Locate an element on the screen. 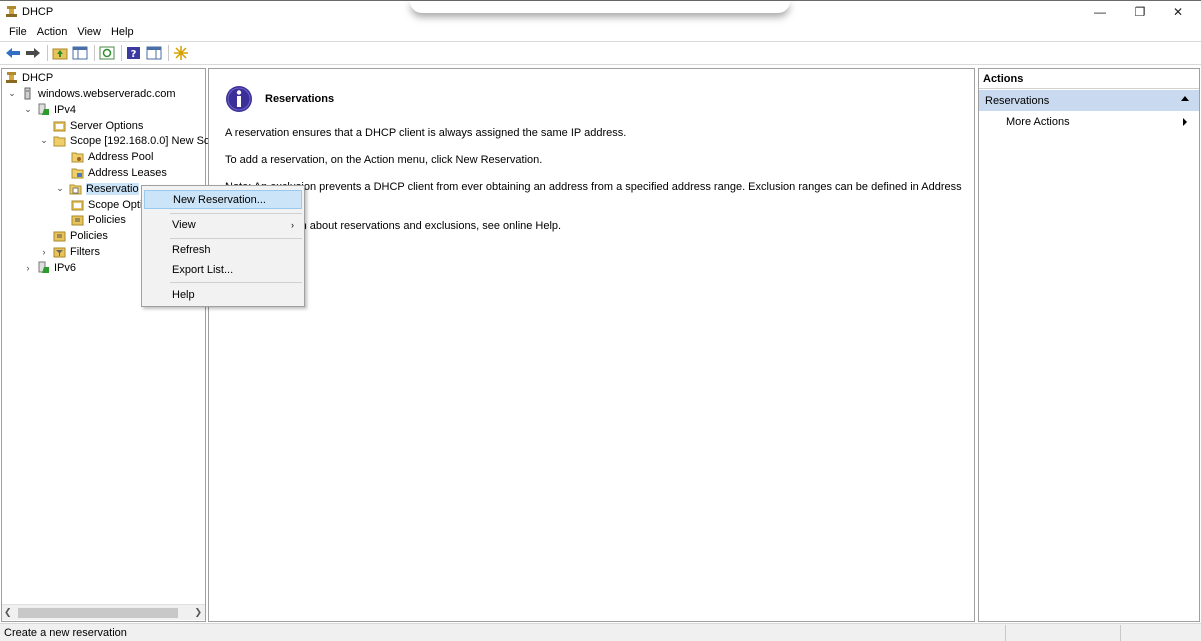 The height and width of the screenshot is (641, 1201). tree-node-address-leases: Address Leases is located at coordinates (119, 172).